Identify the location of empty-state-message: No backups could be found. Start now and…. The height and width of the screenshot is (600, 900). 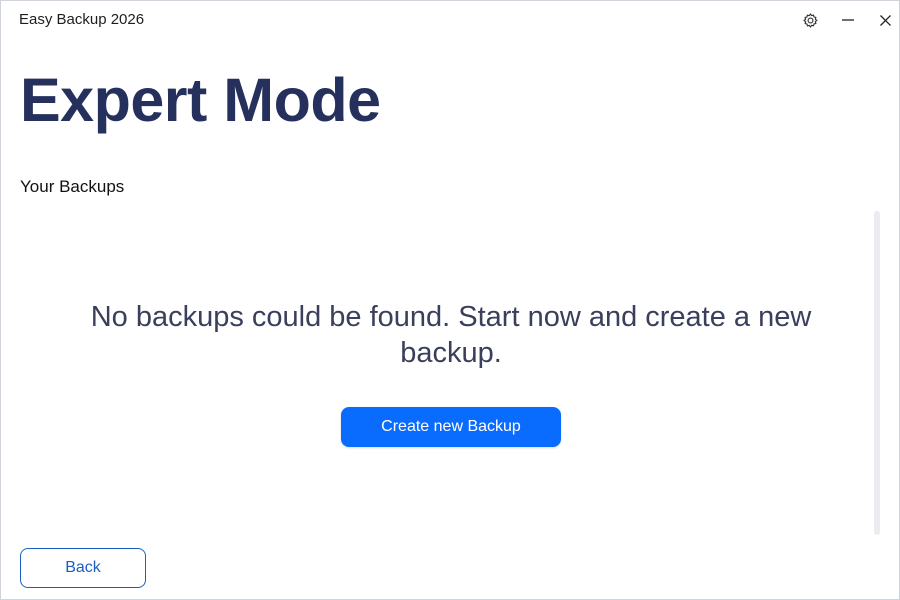
(451, 335).